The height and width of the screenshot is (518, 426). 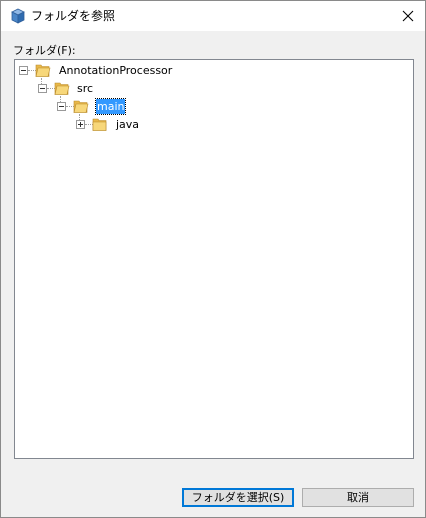 I want to click on window-title: フォルダを参照, so click(x=73, y=16).